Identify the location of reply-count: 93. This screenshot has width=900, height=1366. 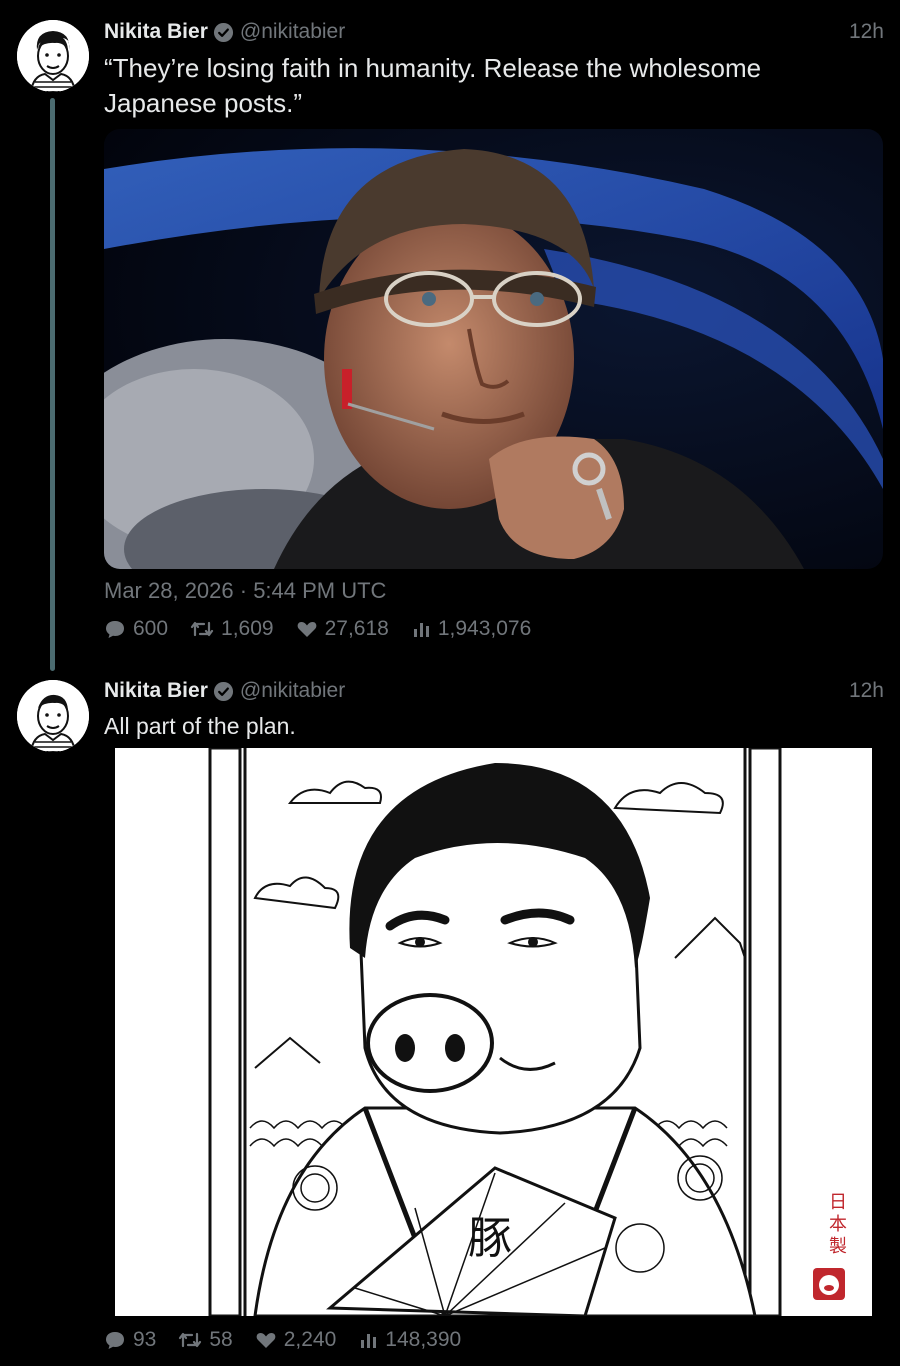
(145, 1339).